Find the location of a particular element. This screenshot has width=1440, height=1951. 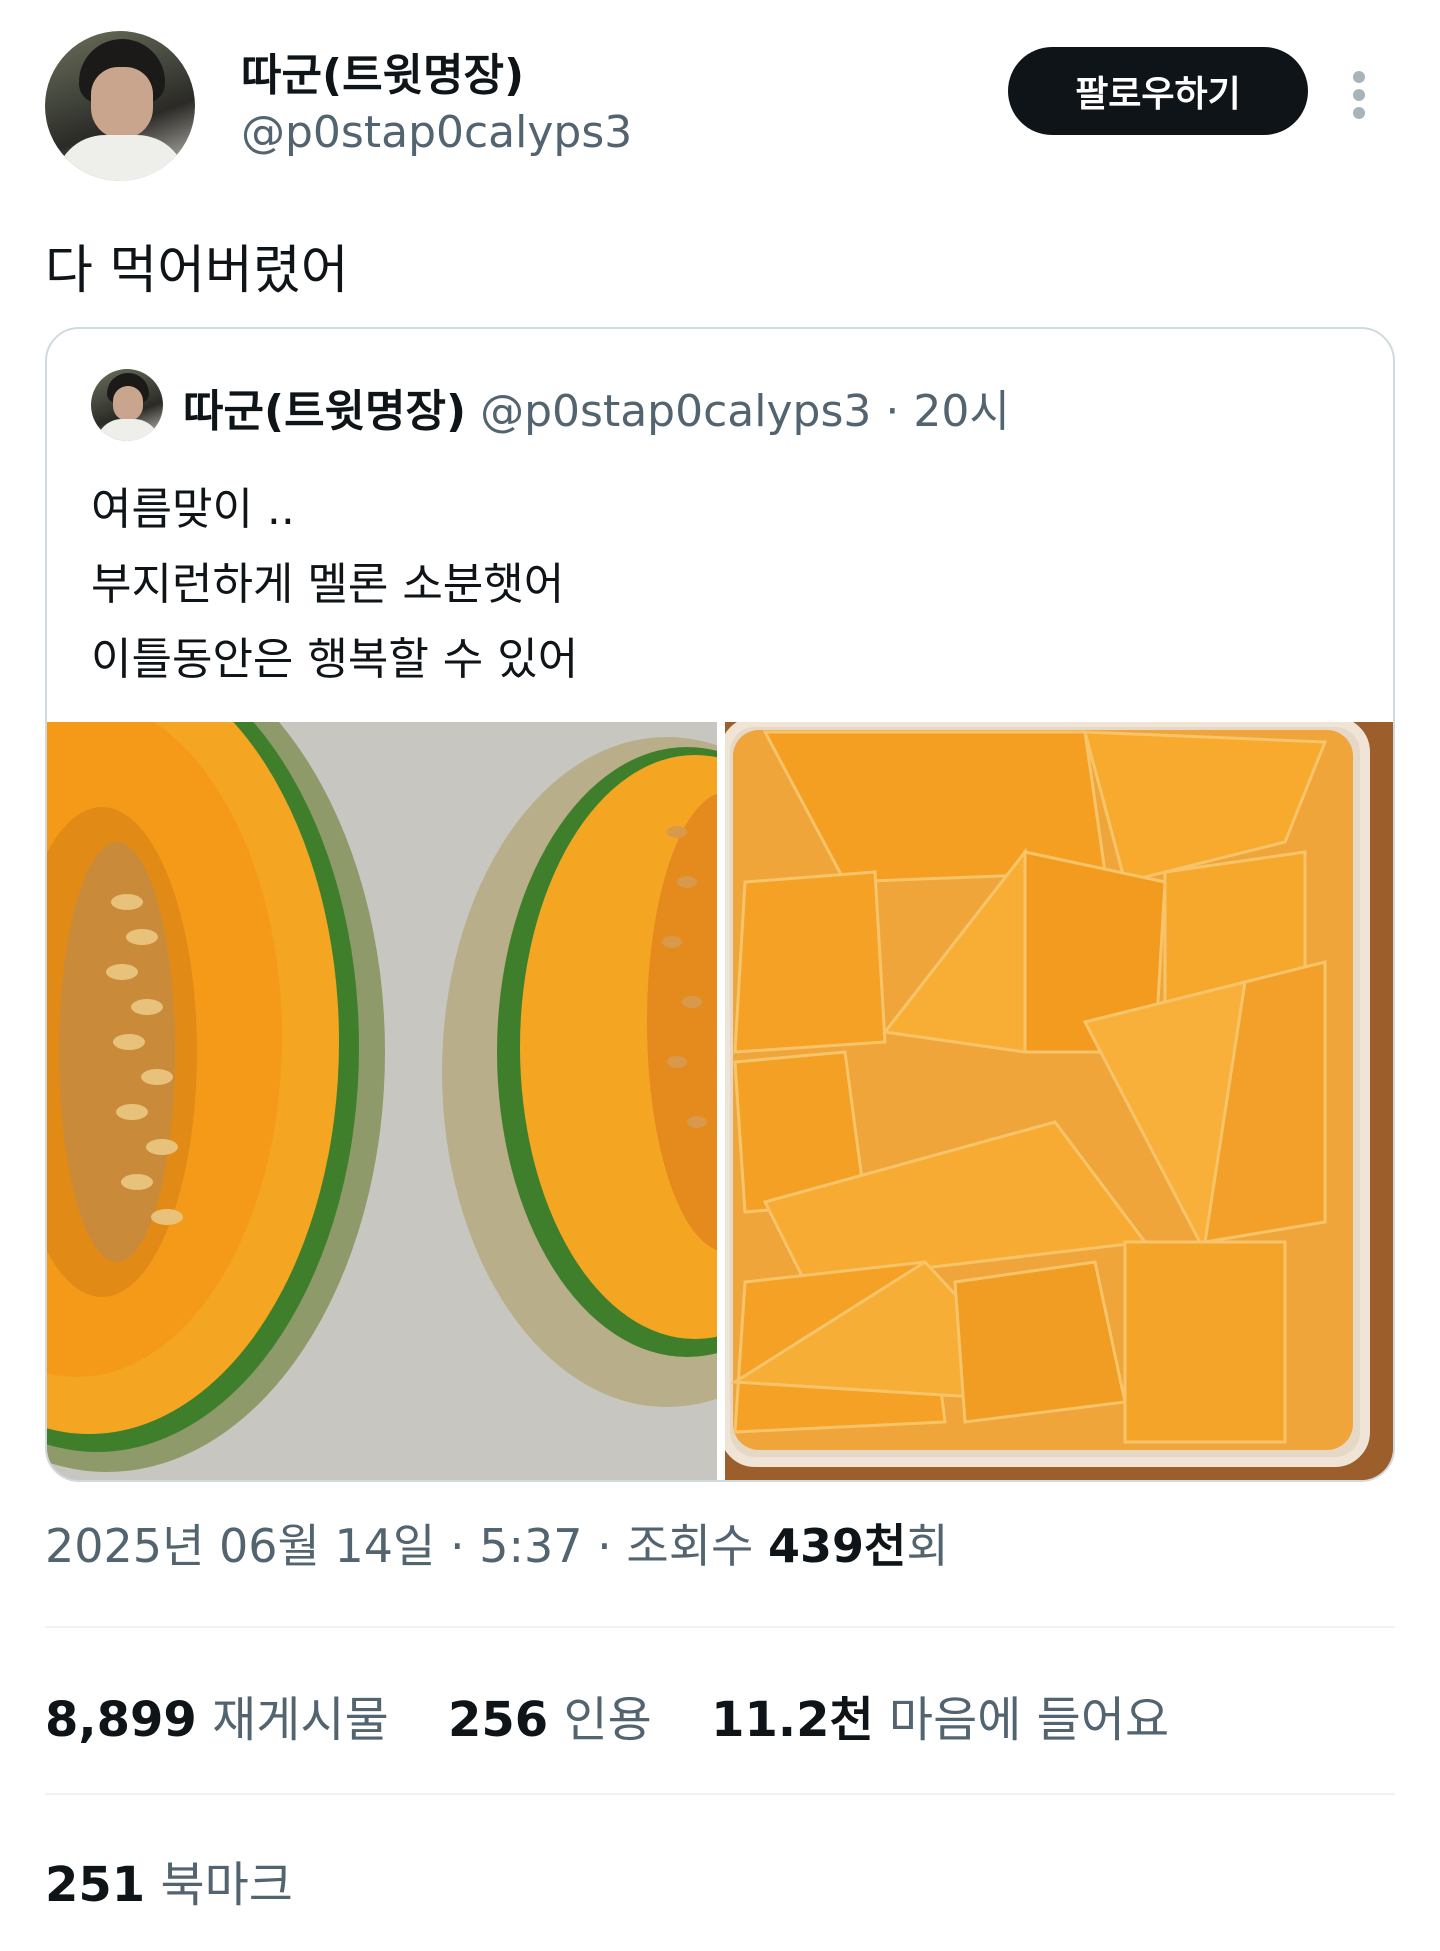

avatar-face is located at coordinates (122, 103).